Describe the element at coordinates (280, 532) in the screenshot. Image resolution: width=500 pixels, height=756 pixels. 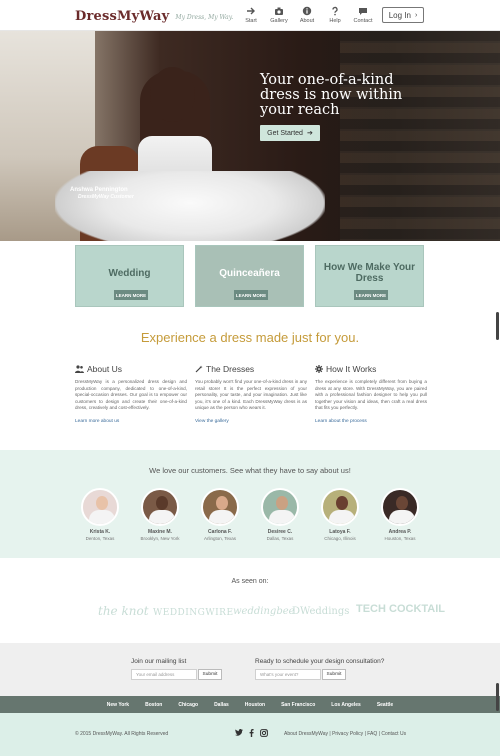
I see `person-name: Desiree C.` at that location.